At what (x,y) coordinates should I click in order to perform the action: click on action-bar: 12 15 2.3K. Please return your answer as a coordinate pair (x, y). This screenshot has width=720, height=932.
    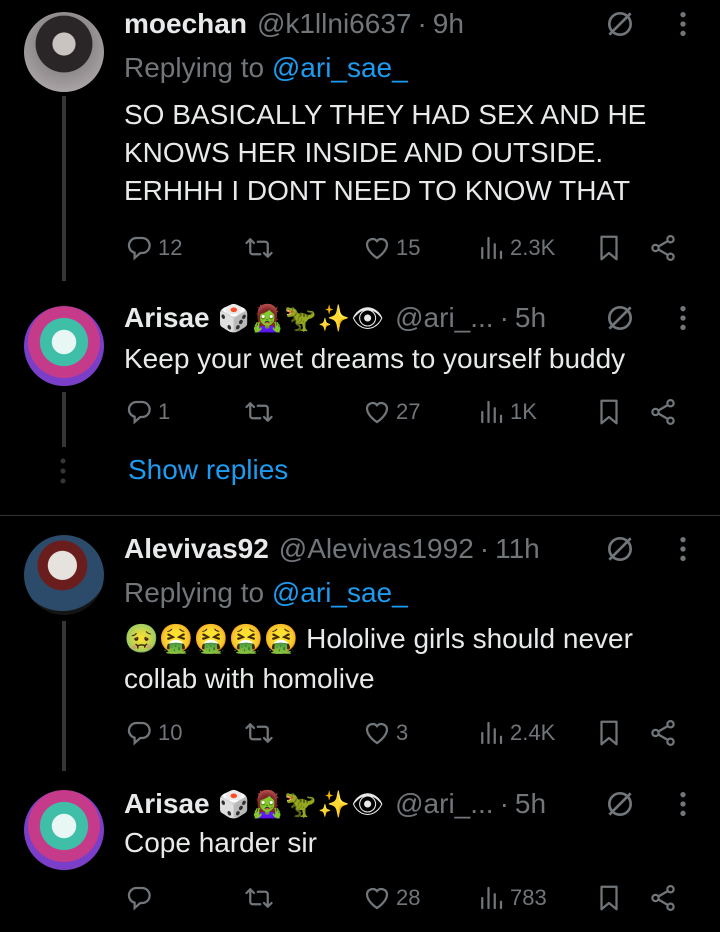
    Looking at the image, I should click on (404, 248).